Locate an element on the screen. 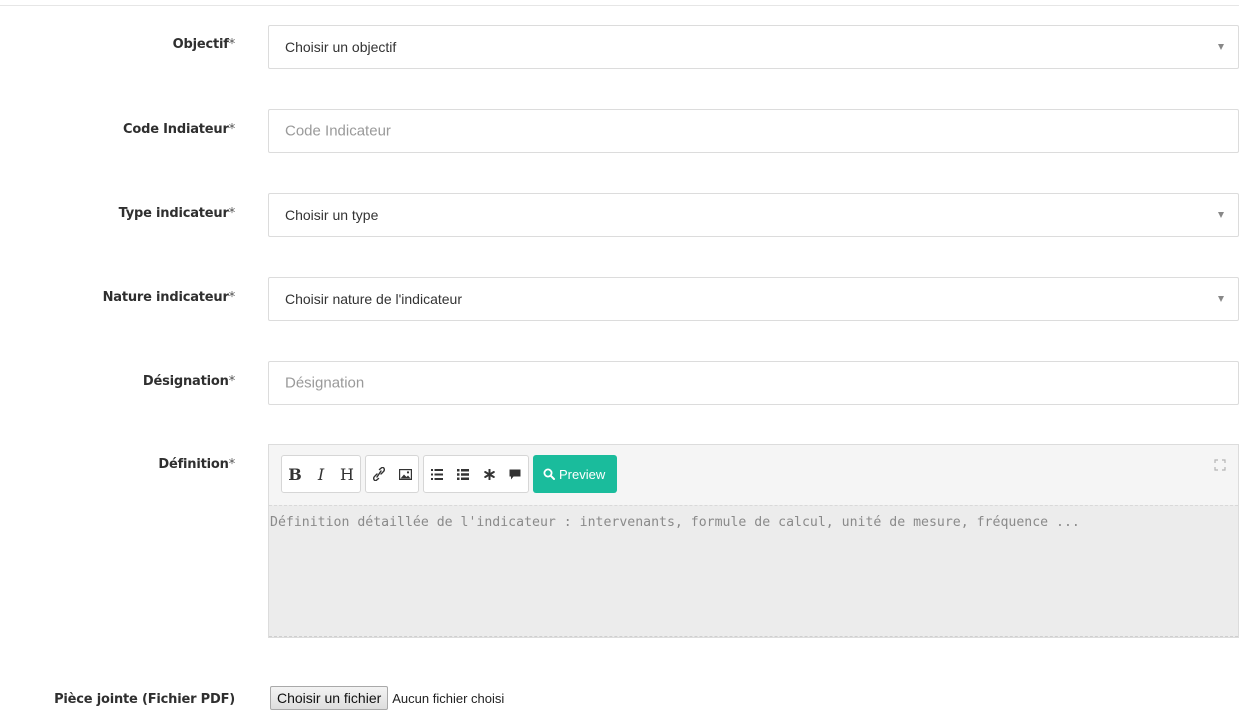  ordered-list-button is located at coordinates (437, 474).